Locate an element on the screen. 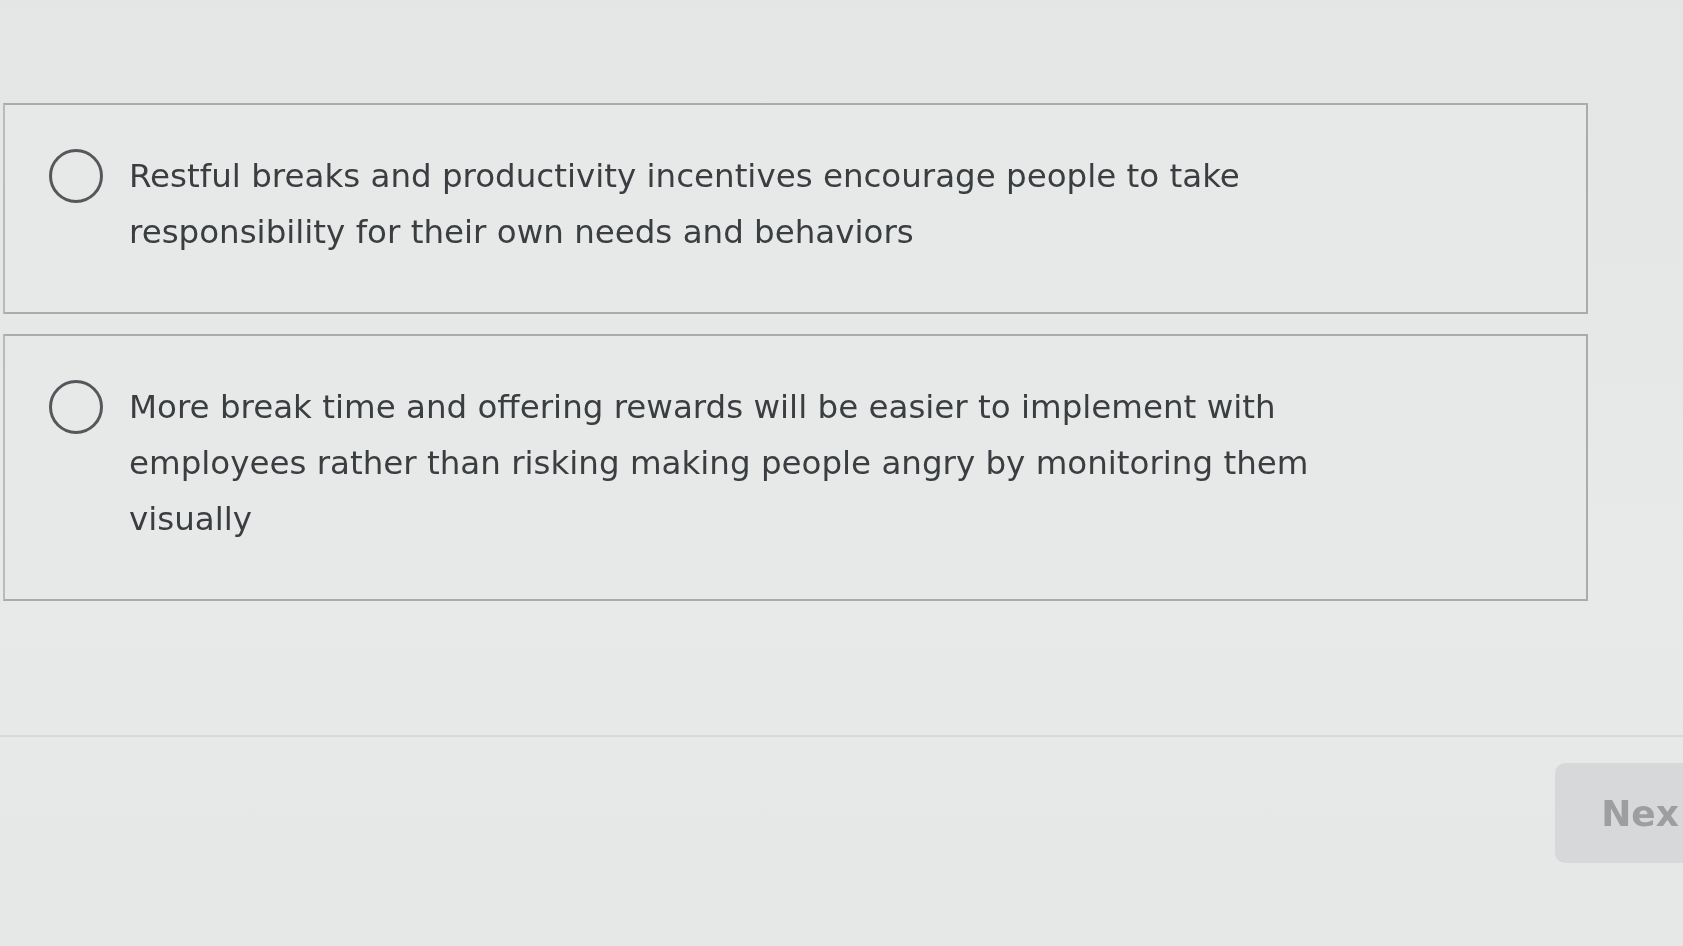  option-text: Restful breaks and productivity incentives encourage people to take responsibility for their own needs and behaviors is located at coordinates (685, 204).